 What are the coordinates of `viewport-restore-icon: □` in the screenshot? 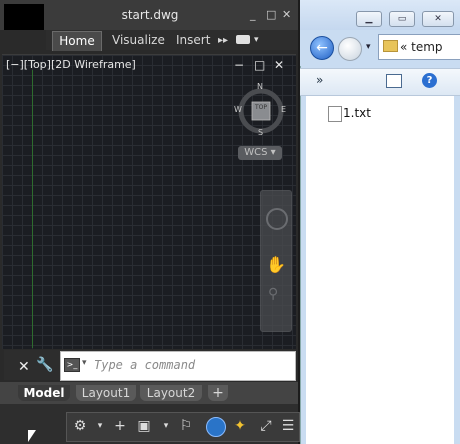 It's located at (259, 65).